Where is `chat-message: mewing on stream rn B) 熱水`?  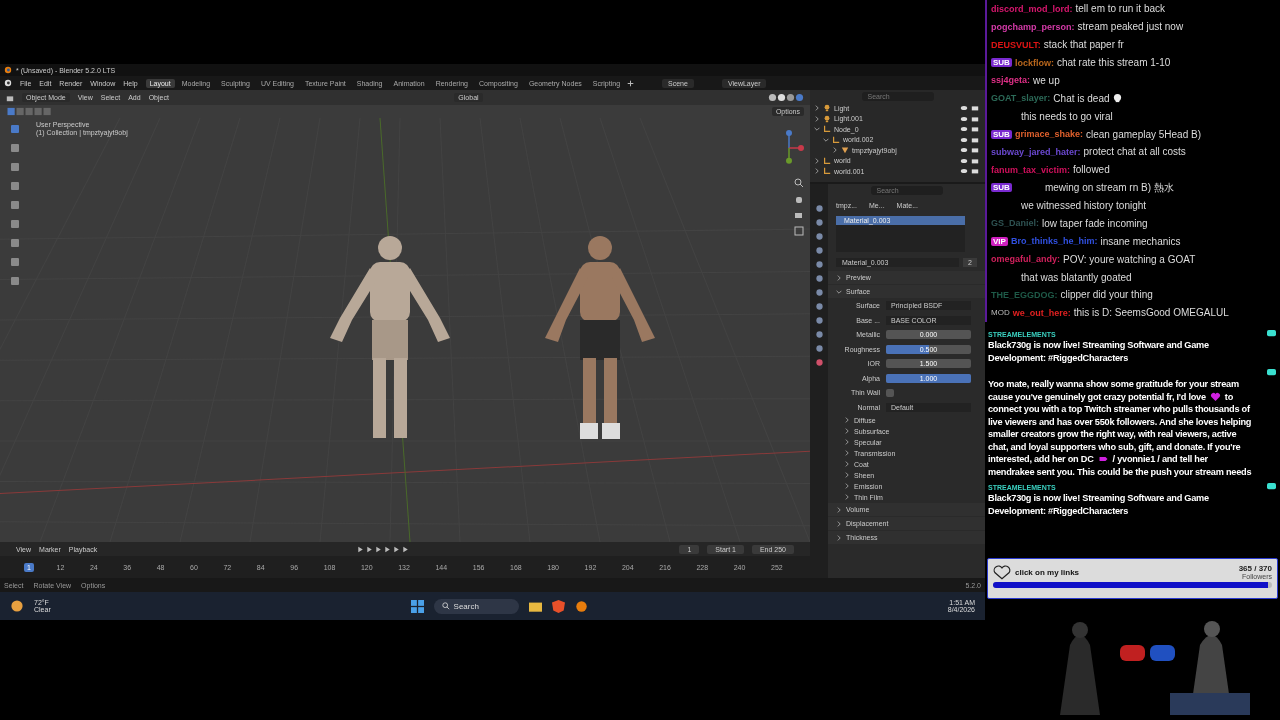 chat-message: mewing on stream rn B) 熱水 is located at coordinates (1109, 187).